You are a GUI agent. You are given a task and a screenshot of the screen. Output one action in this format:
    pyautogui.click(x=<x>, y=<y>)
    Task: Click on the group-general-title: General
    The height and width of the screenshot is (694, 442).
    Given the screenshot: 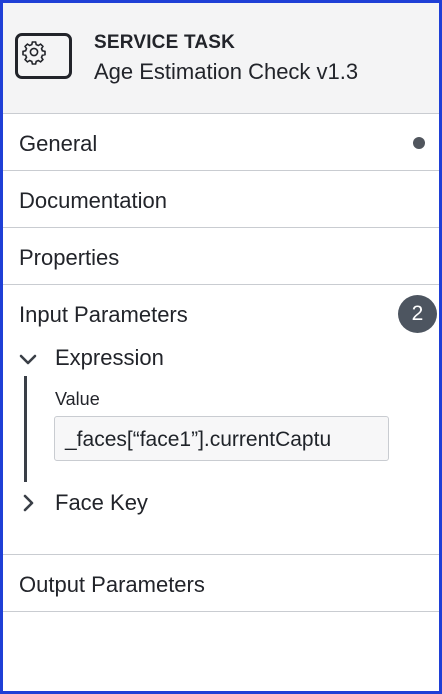 What is the action you would take?
    pyautogui.click(x=58, y=143)
    